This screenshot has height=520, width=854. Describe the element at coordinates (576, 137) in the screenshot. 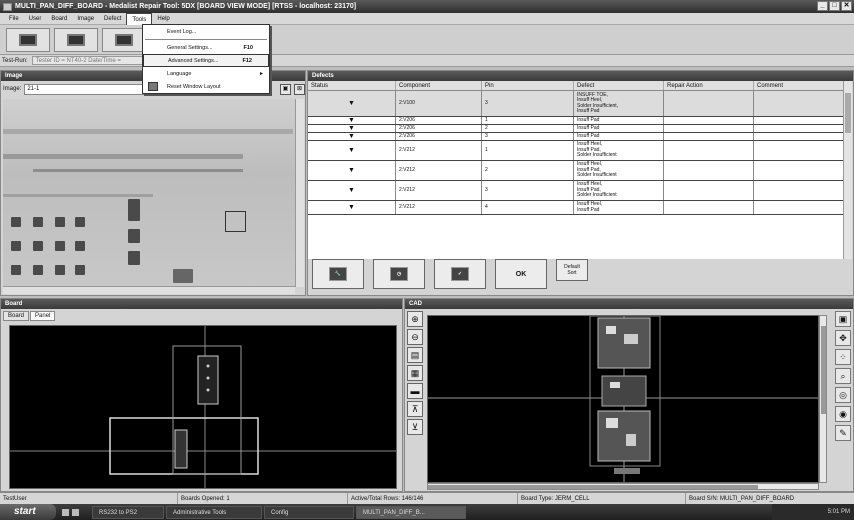

I see `table-row: ▼ 2:V206 3 Insuff Pad` at that location.